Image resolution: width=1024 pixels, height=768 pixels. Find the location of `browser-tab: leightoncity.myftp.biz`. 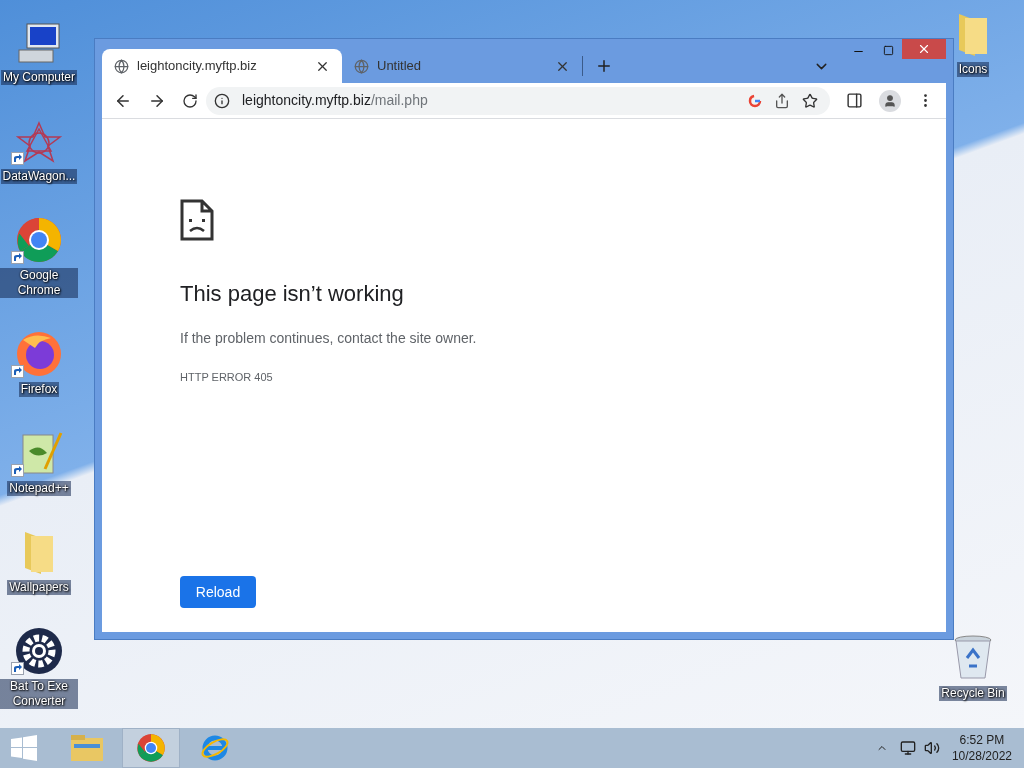

browser-tab: leightoncity.myftp.biz is located at coordinates (222, 66).